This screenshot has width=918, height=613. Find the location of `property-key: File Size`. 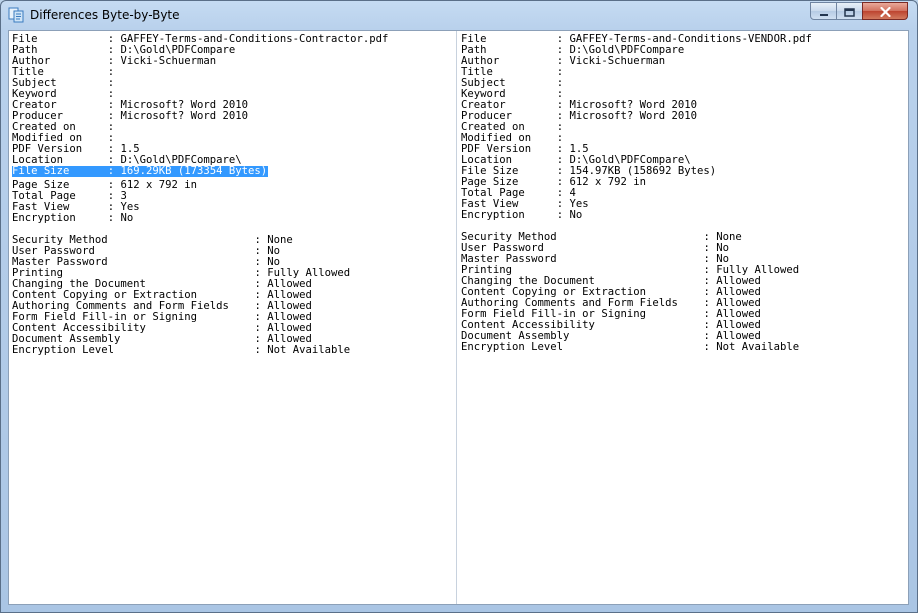

property-key: File Size is located at coordinates (41, 171).